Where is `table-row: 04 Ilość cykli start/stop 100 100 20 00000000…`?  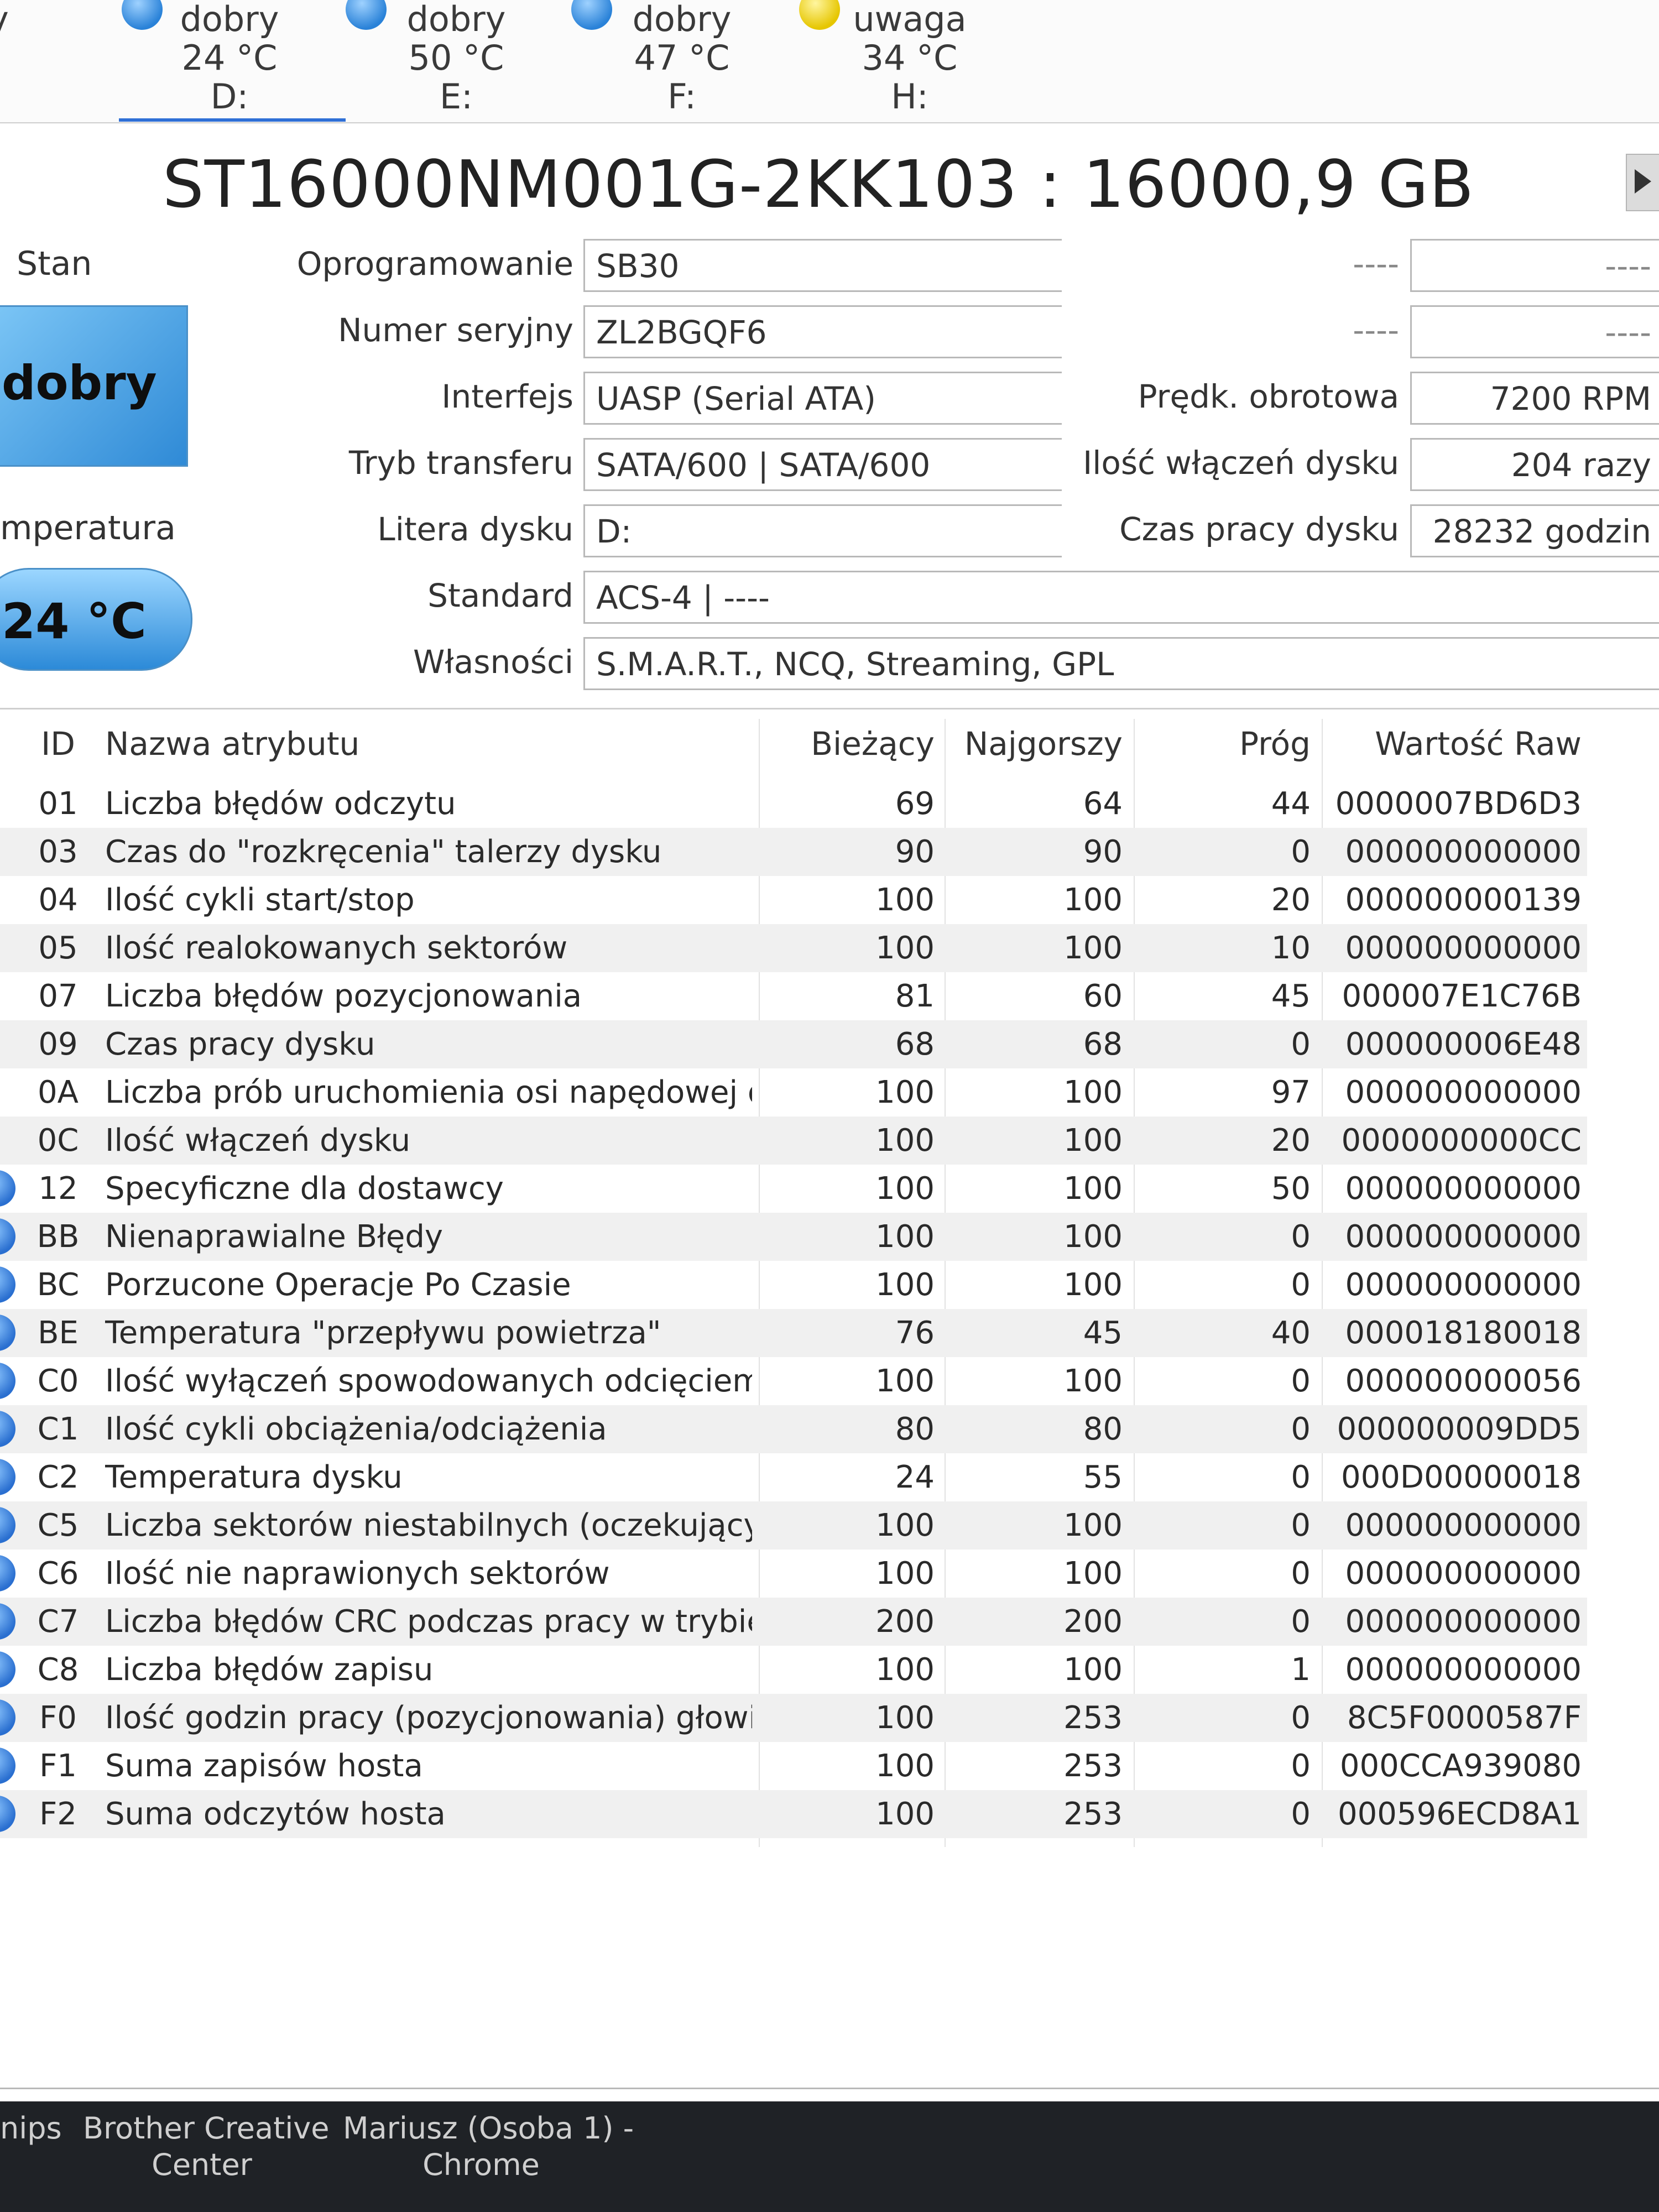 table-row: 04 Ilość cykli start/stop 100 100 20 00000000… is located at coordinates (793, 900).